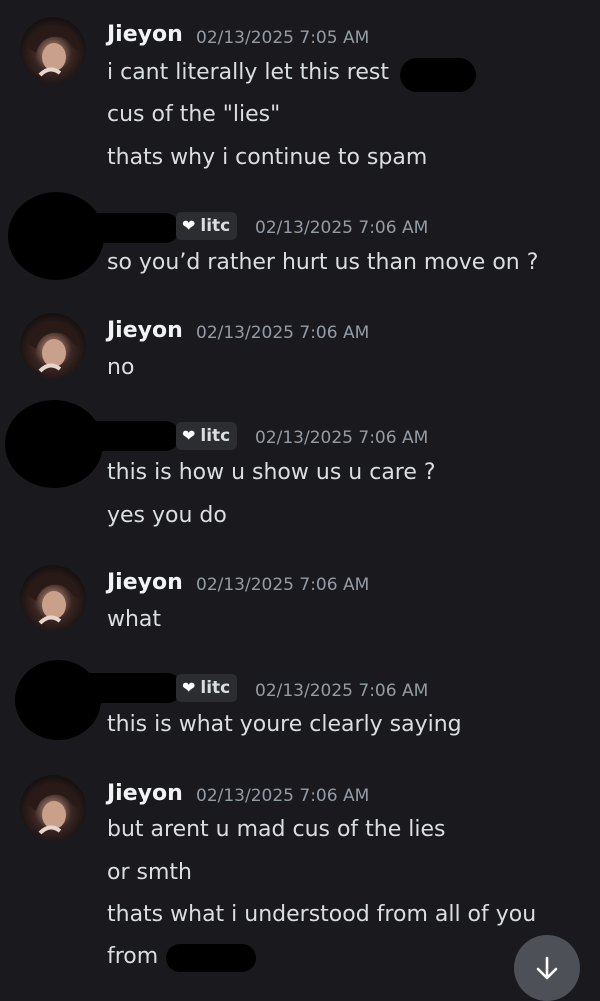 The width and height of the screenshot is (600, 1001). What do you see at coordinates (121, 367) in the screenshot?
I see `message-line: no` at bounding box center [121, 367].